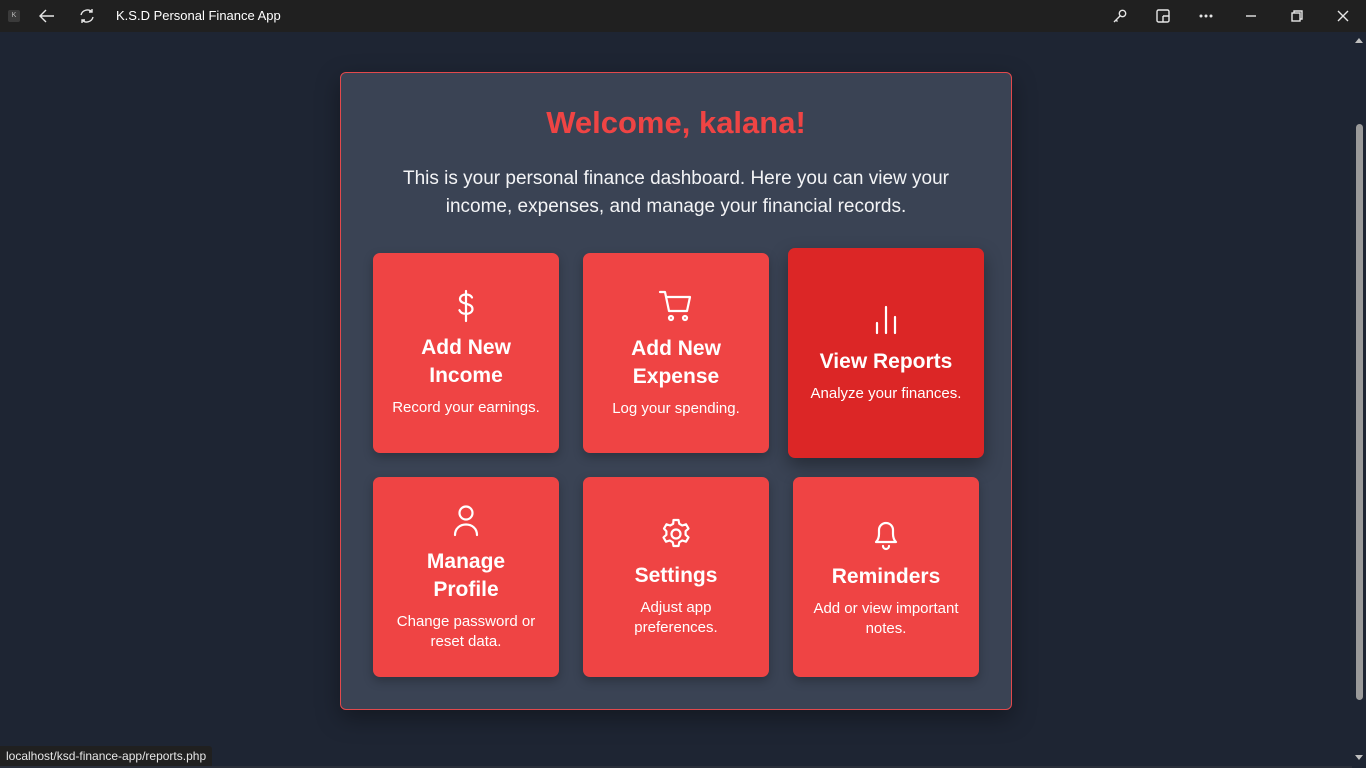  I want to click on tile-desc: Record your earnings., so click(466, 407).